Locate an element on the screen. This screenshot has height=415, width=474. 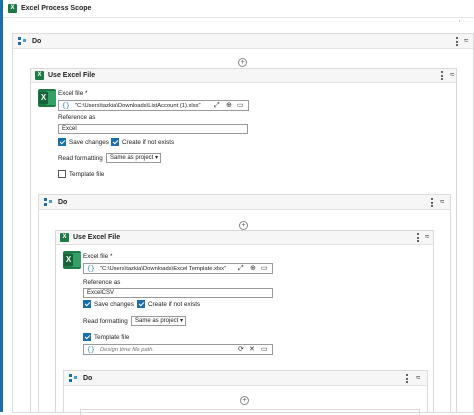
template-file-placeholder: Design time file path. is located at coordinates (127, 349).